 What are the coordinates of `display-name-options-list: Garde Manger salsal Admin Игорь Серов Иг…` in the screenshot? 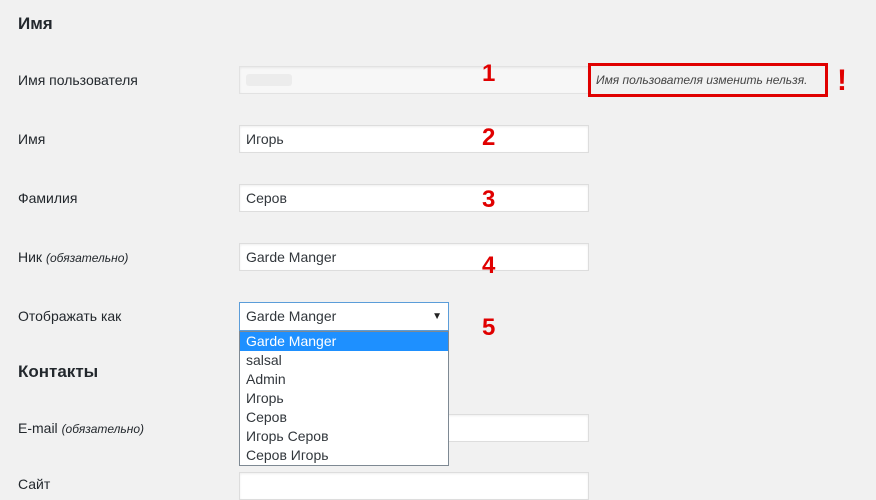 It's located at (344, 398).